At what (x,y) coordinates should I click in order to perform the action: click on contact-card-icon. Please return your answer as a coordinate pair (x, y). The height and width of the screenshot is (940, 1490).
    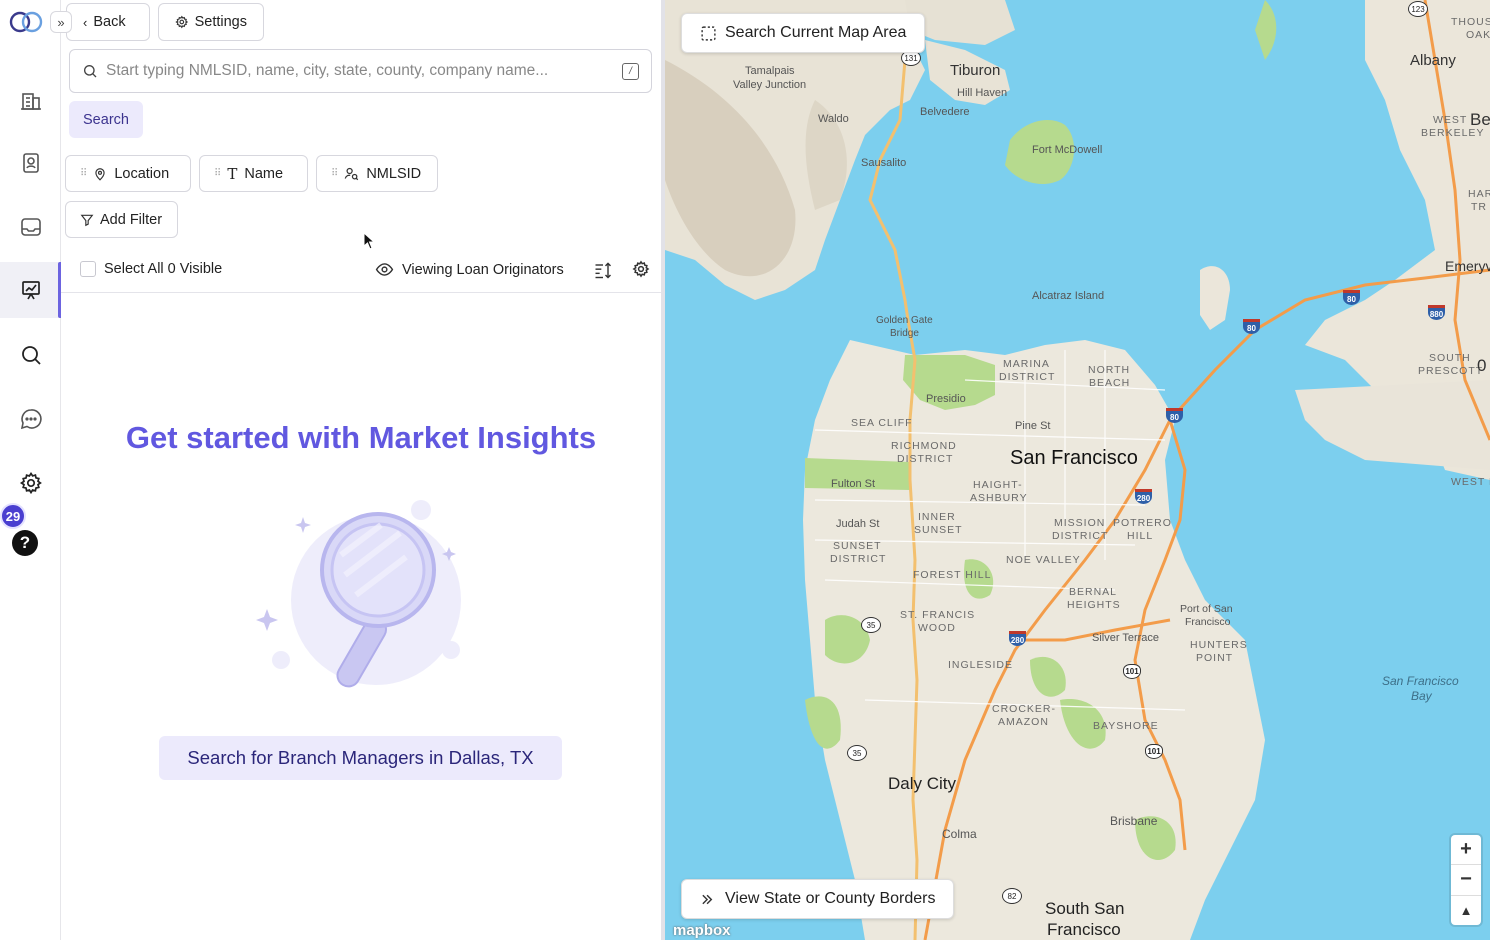
    Looking at the image, I should click on (30, 163).